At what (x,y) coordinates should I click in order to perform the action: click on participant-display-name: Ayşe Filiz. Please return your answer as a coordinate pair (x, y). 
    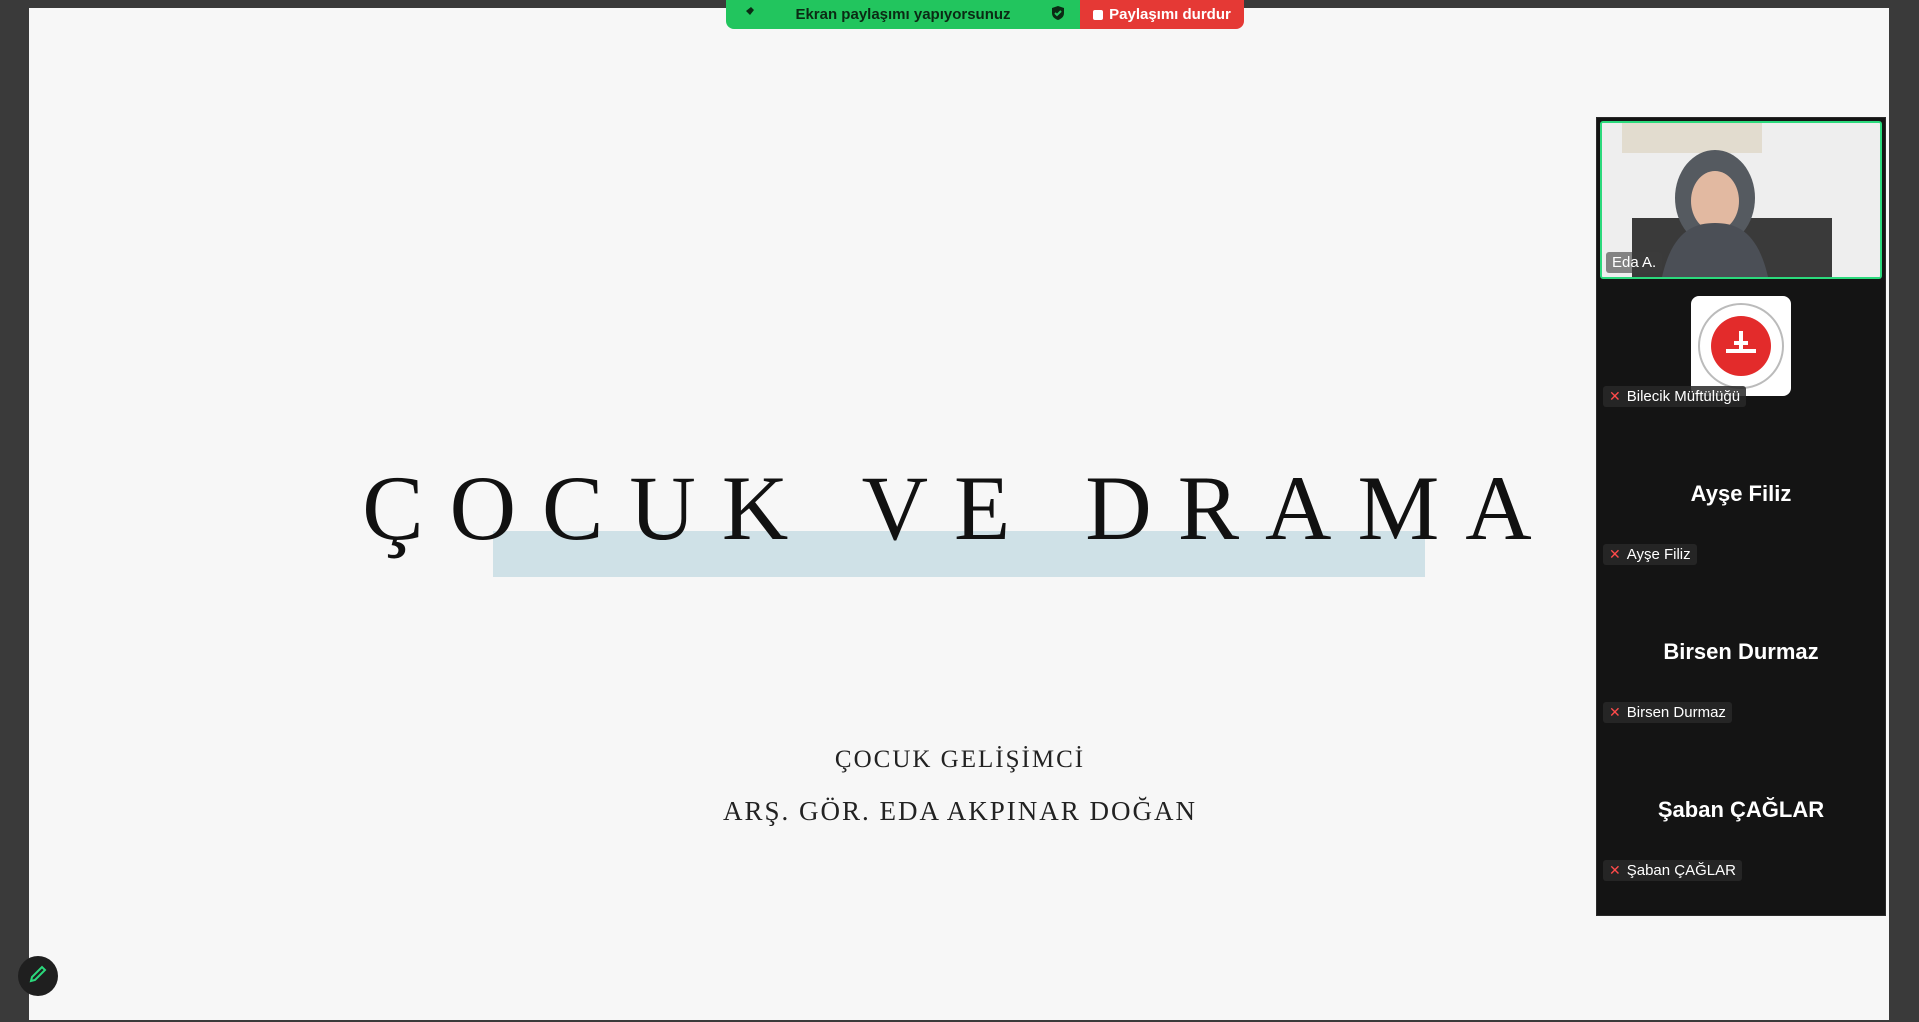
    Looking at the image, I should click on (1741, 493).